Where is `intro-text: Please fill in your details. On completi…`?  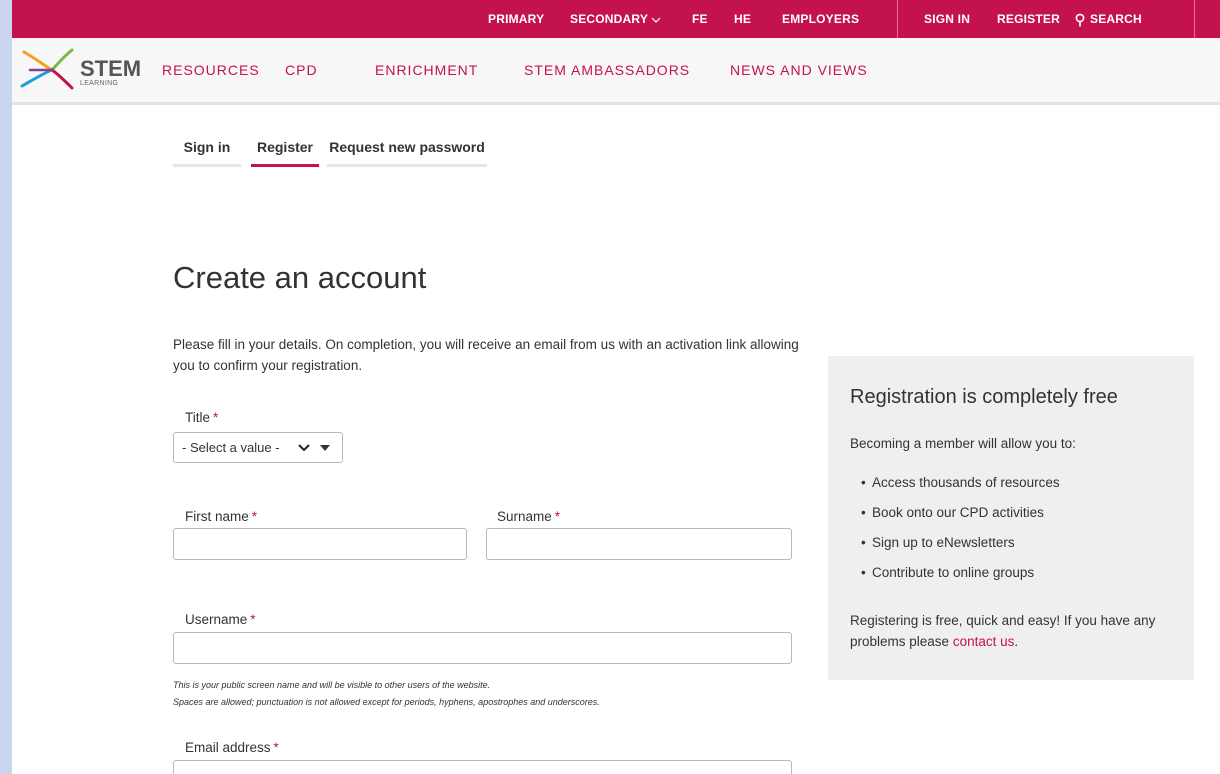
intro-text: Please fill in your details. On completi… is located at coordinates (486, 355).